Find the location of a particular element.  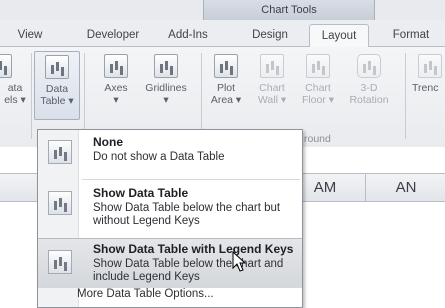

chart-floor-button: Chart Floor ▾ is located at coordinates (318, 80).